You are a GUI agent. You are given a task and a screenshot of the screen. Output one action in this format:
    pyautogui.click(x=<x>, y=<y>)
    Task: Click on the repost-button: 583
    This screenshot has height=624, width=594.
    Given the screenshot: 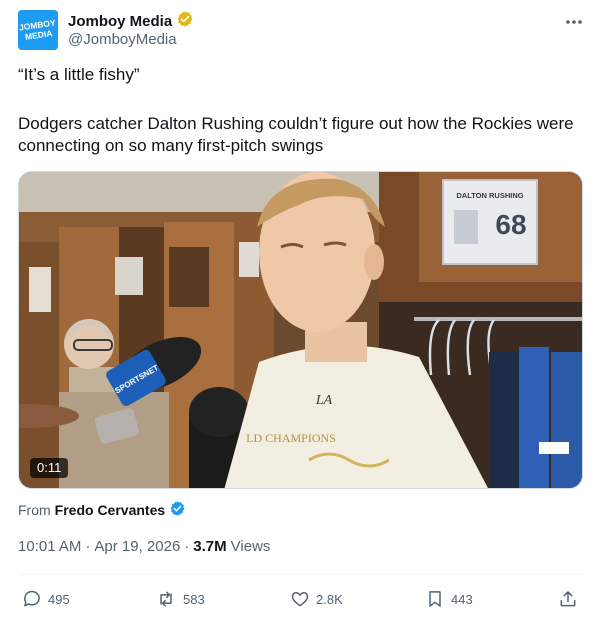 What is the action you would take?
    pyautogui.click(x=180, y=599)
    